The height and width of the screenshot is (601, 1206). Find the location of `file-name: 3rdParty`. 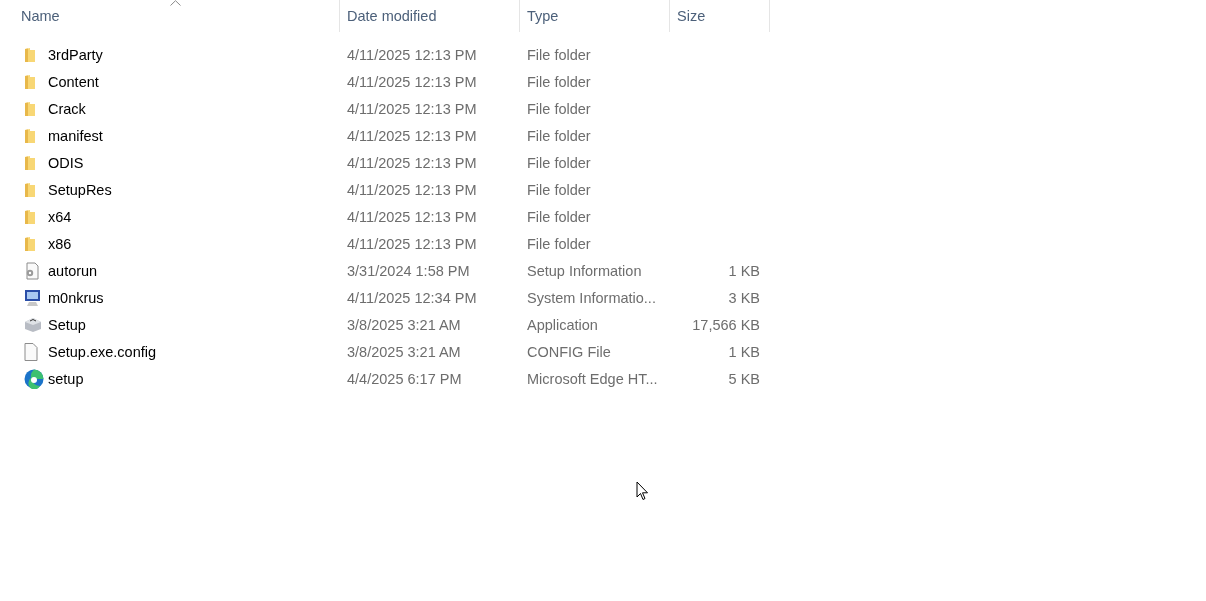

file-name: 3rdParty is located at coordinates (75, 54).